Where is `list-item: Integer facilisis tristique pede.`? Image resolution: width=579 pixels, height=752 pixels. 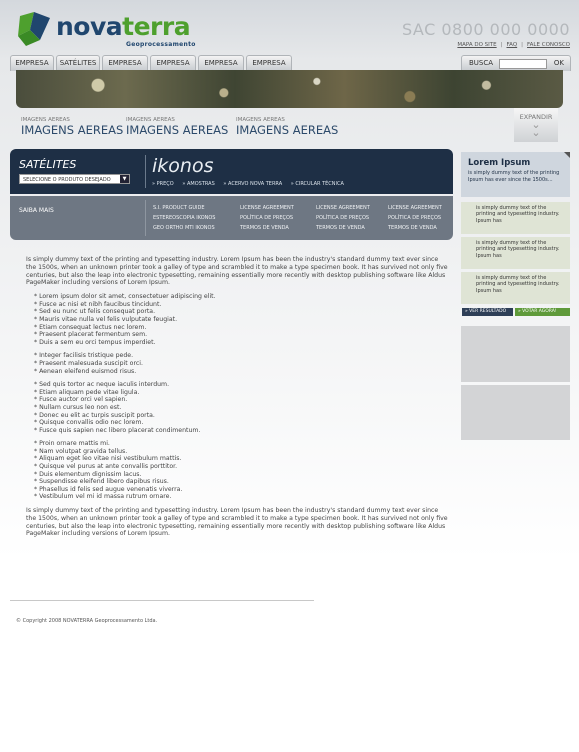 list-item: Integer facilisis tristique pede. is located at coordinates (238, 356).